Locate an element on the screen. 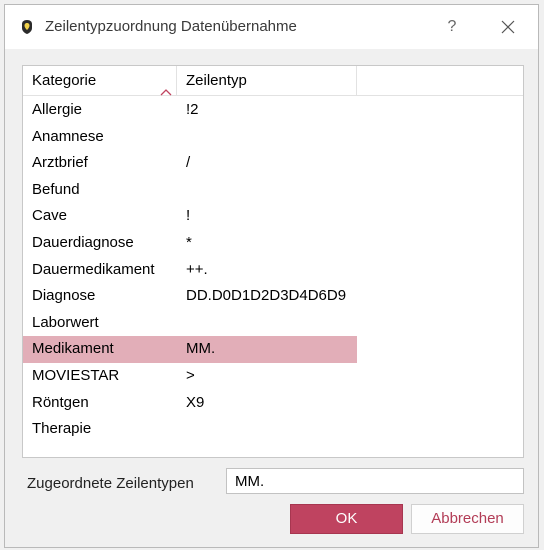 Image resolution: width=544 pixels, height=550 pixels. table-row: MOVIESTAR > is located at coordinates (273, 376).